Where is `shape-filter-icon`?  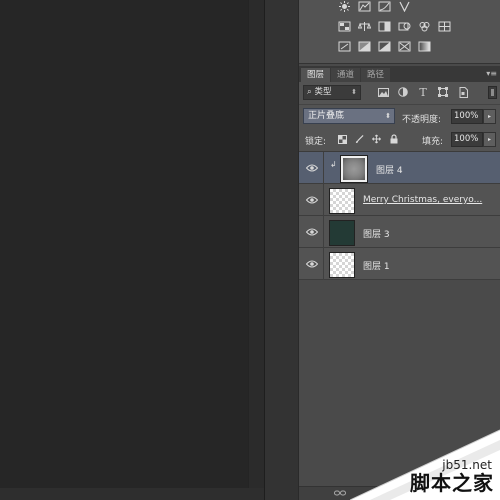 shape-filter-icon is located at coordinates (443, 92).